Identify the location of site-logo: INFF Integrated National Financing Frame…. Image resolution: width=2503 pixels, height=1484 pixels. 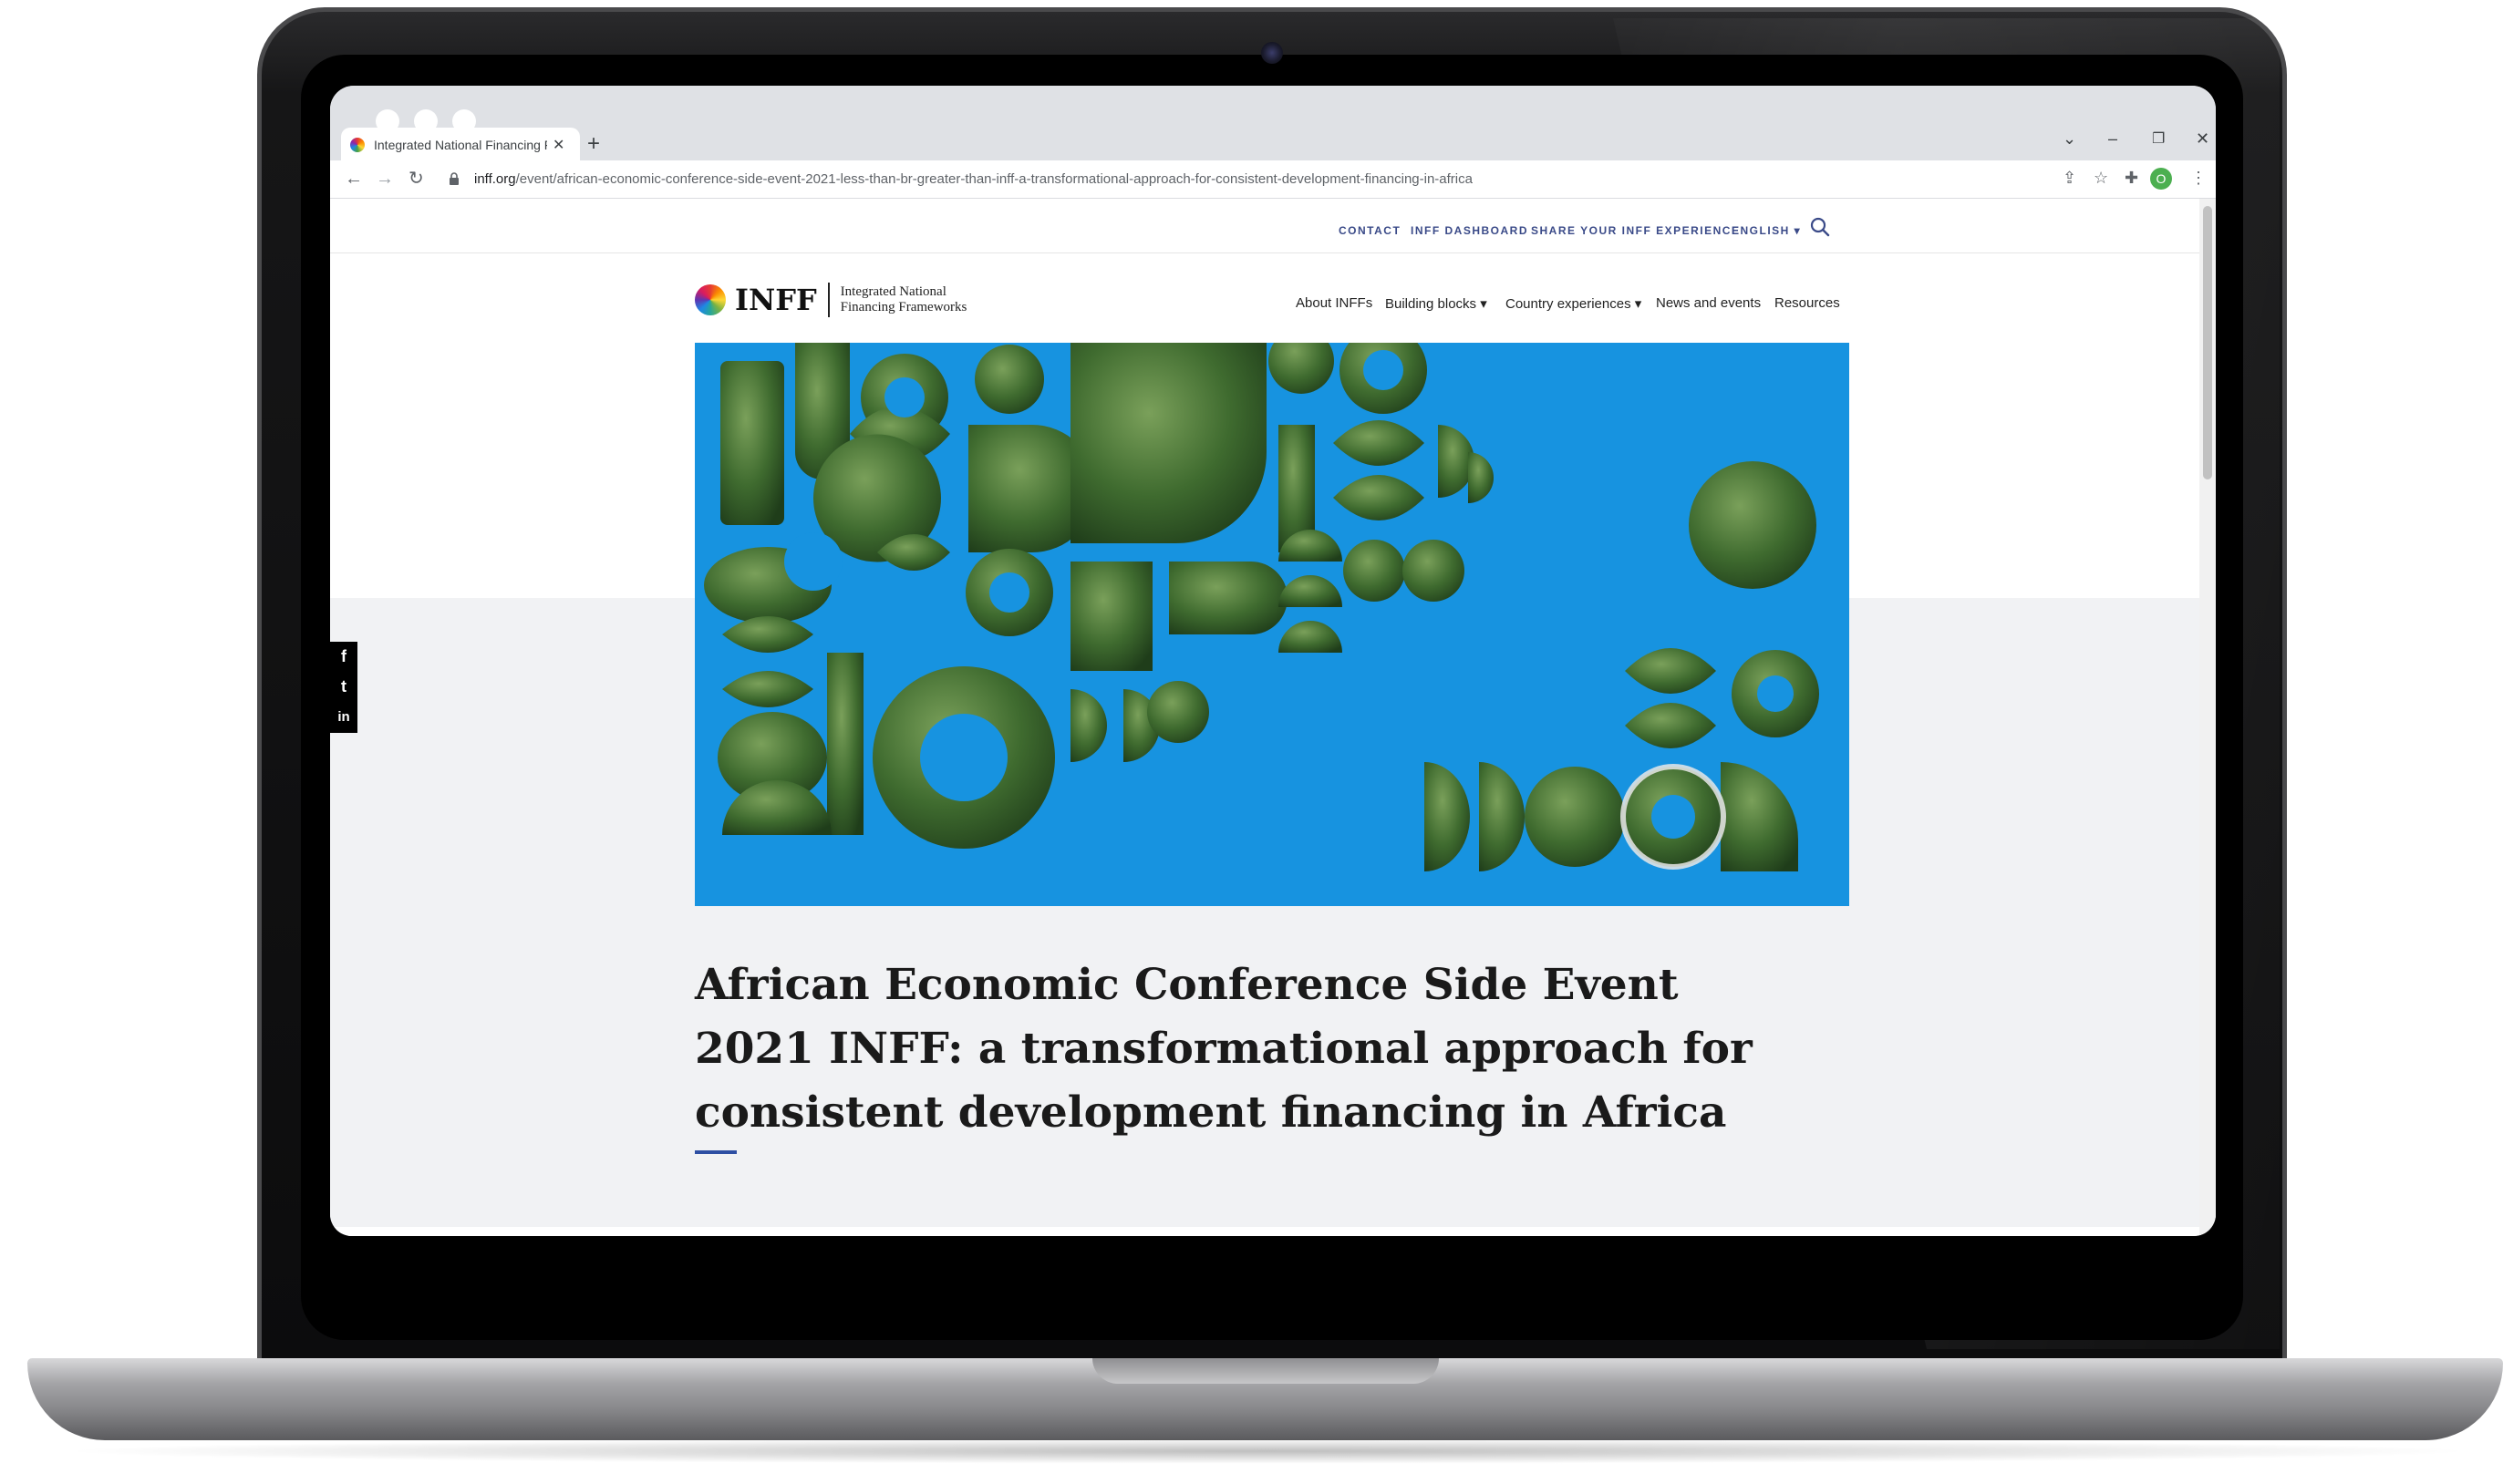
(836, 300).